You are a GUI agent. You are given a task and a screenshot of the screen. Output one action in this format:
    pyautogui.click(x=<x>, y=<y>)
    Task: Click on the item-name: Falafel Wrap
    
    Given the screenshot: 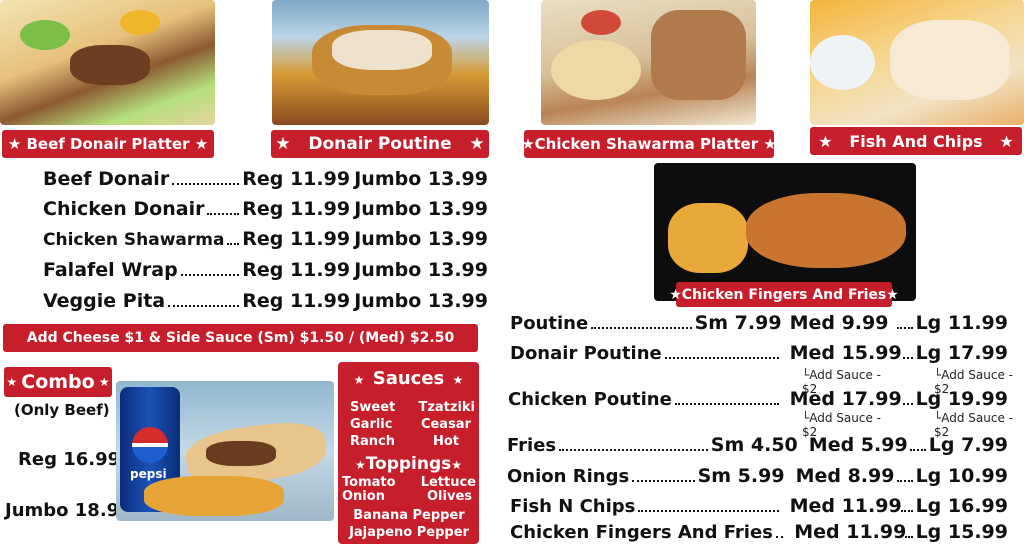 What is the action you would take?
    pyautogui.click(x=110, y=270)
    